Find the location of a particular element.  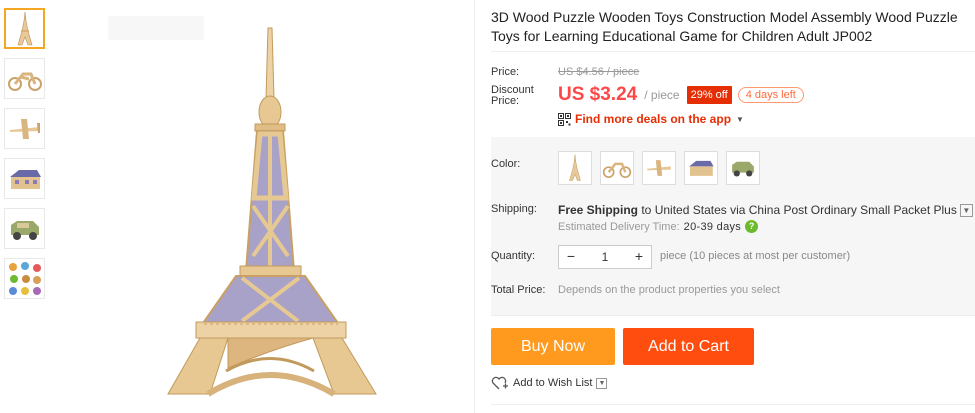

app-deals-link: Find more deals on the app ▼ is located at coordinates (651, 119).